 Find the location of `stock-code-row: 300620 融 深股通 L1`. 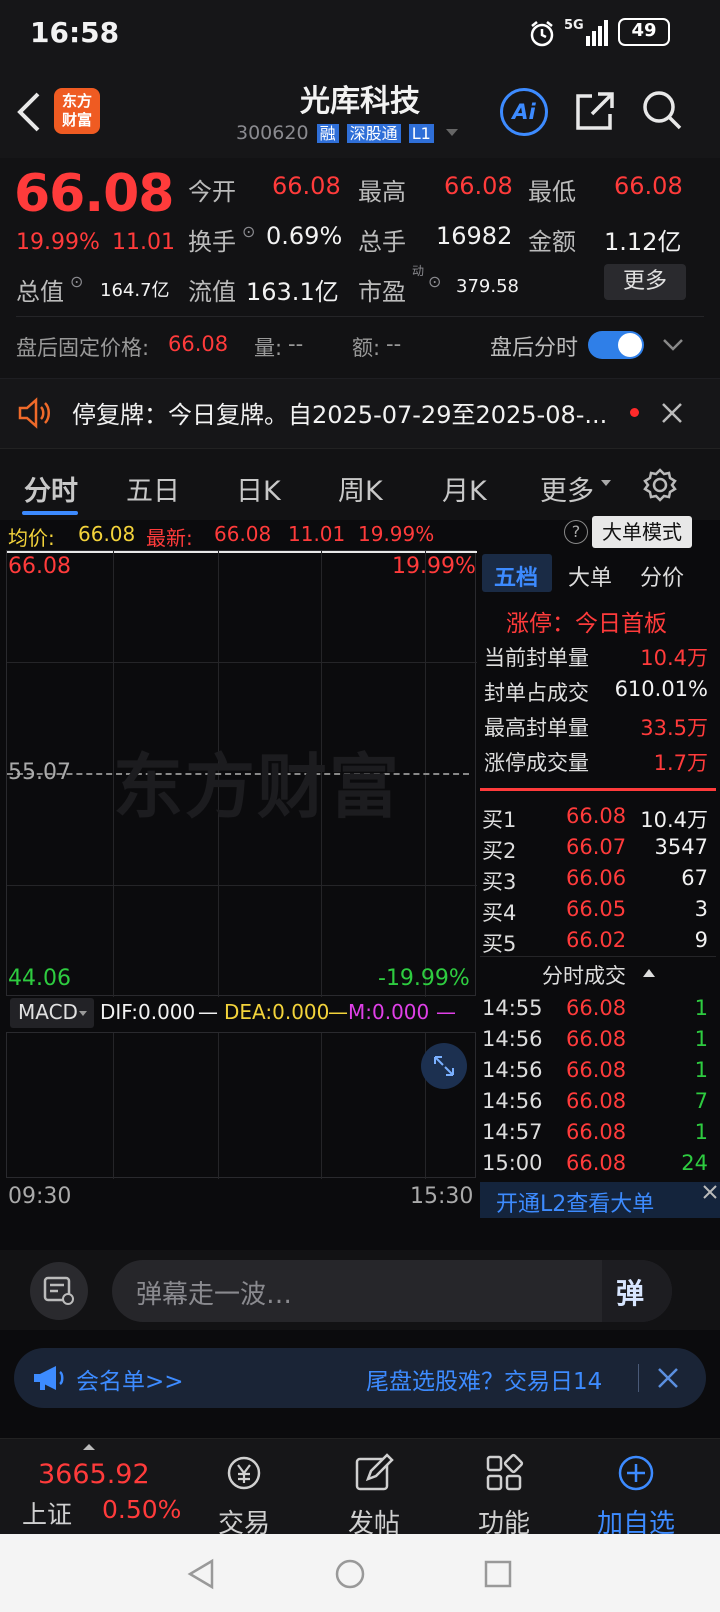

stock-code-row: 300620 融 深股通 L1 is located at coordinates (348, 133).